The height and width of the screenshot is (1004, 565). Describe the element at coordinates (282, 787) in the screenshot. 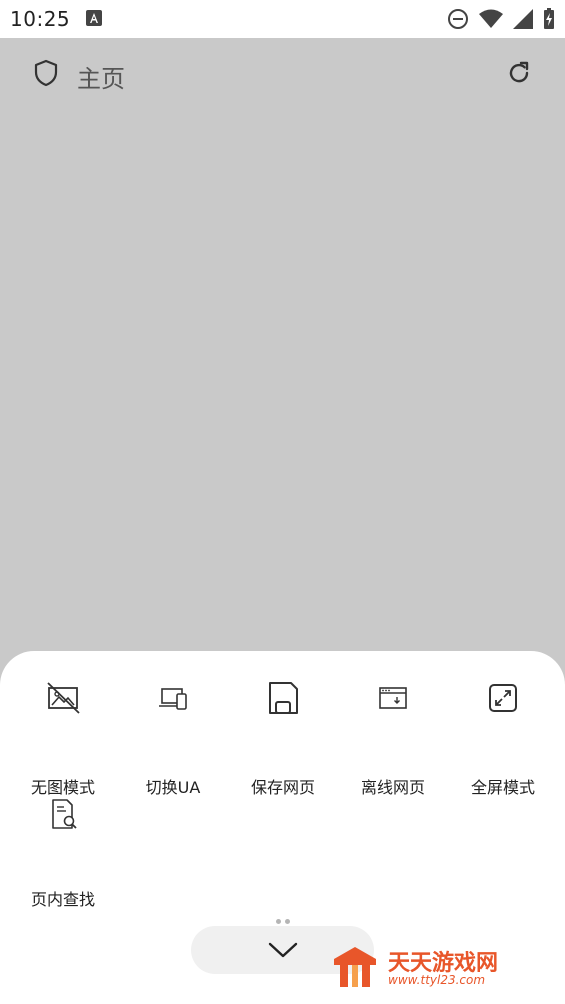

I see `menu-item-label: 保存网页` at that location.